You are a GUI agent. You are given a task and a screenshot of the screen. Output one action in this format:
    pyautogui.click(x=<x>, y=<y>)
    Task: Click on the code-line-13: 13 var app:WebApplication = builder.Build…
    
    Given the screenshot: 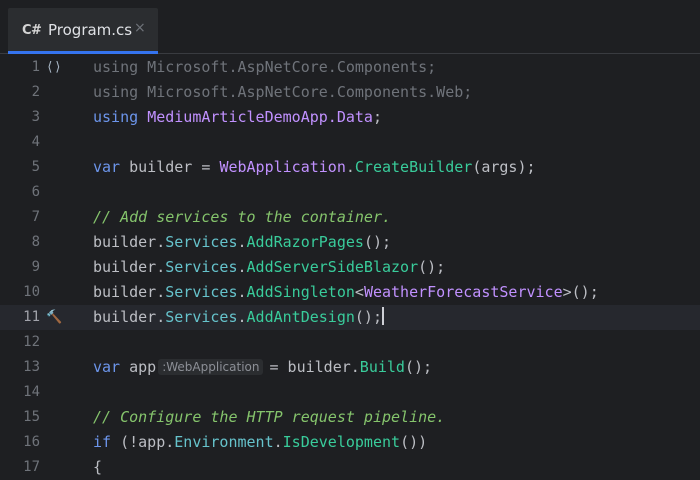 What is the action you would take?
    pyautogui.click(x=350, y=367)
    